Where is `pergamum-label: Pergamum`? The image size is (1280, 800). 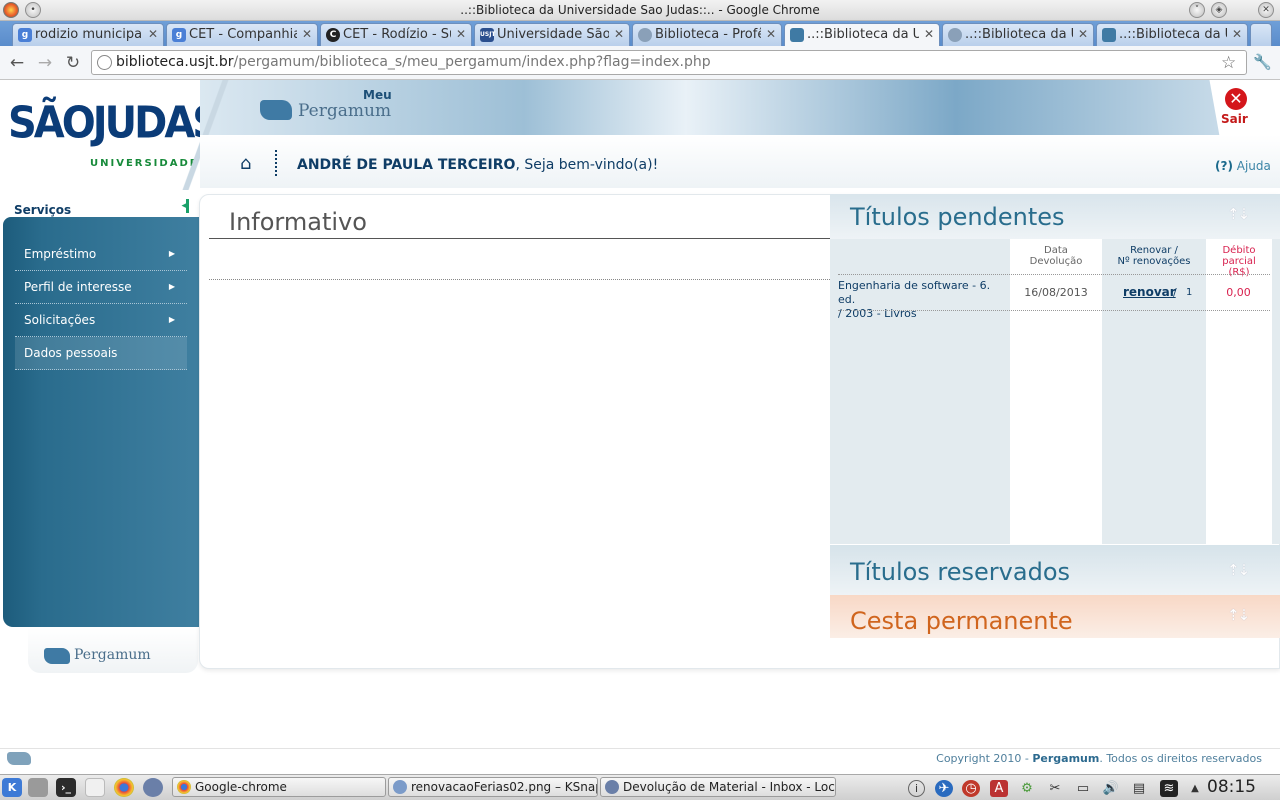 pergamum-label: Pergamum is located at coordinates (345, 111).